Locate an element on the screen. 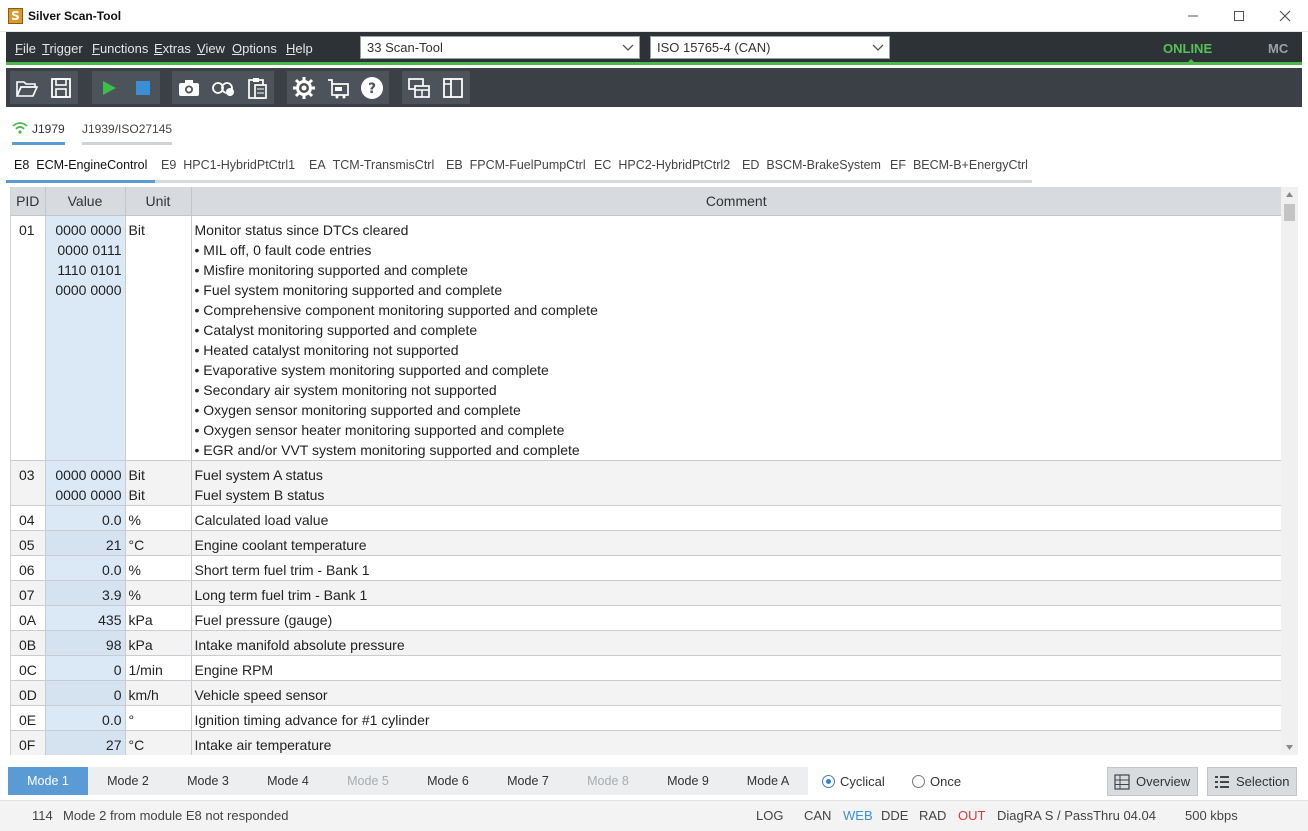 The image size is (1308, 831). header-unit: Unit is located at coordinates (158, 201).